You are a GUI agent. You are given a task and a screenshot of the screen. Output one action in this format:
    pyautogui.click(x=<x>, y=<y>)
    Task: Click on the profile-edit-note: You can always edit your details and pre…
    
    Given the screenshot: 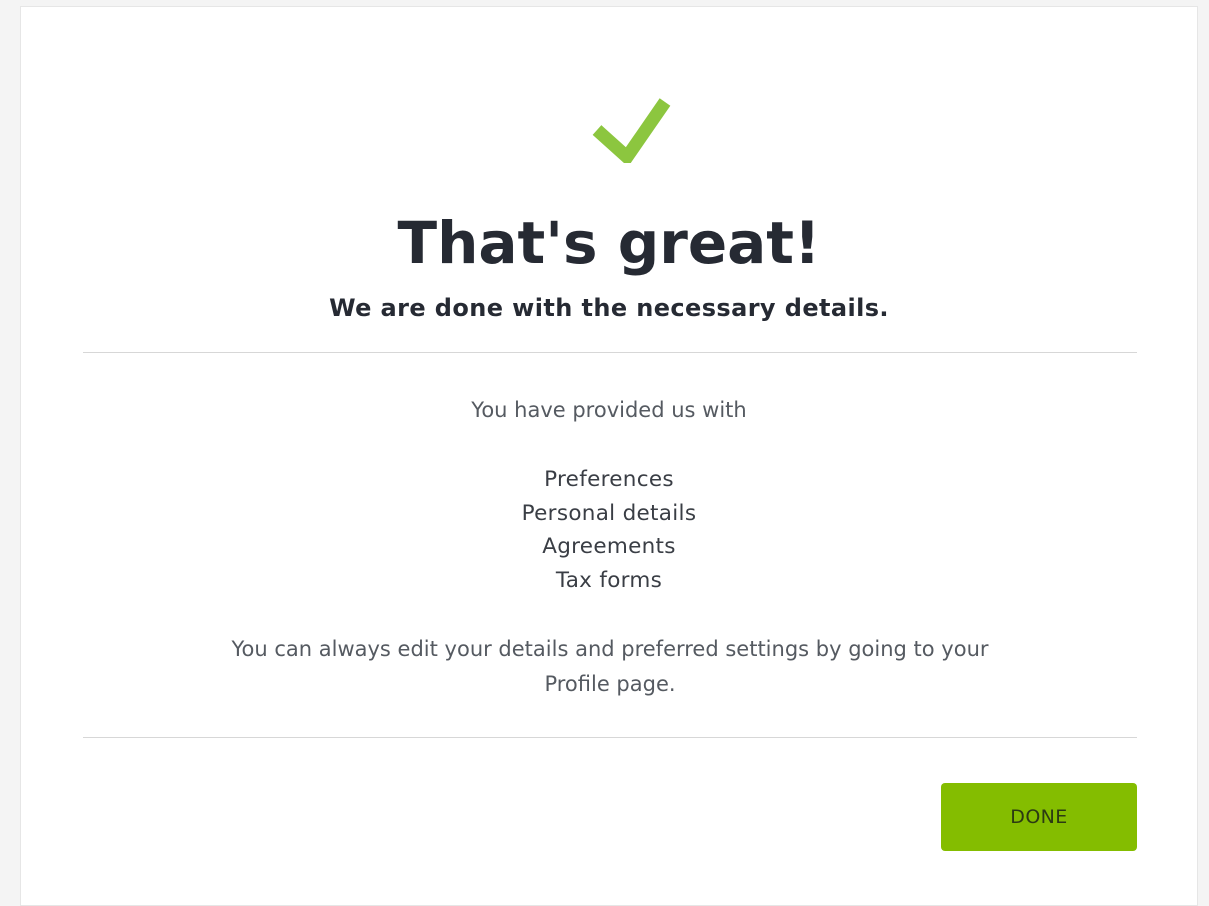 What is the action you would take?
    pyautogui.click(x=610, y=666)
    